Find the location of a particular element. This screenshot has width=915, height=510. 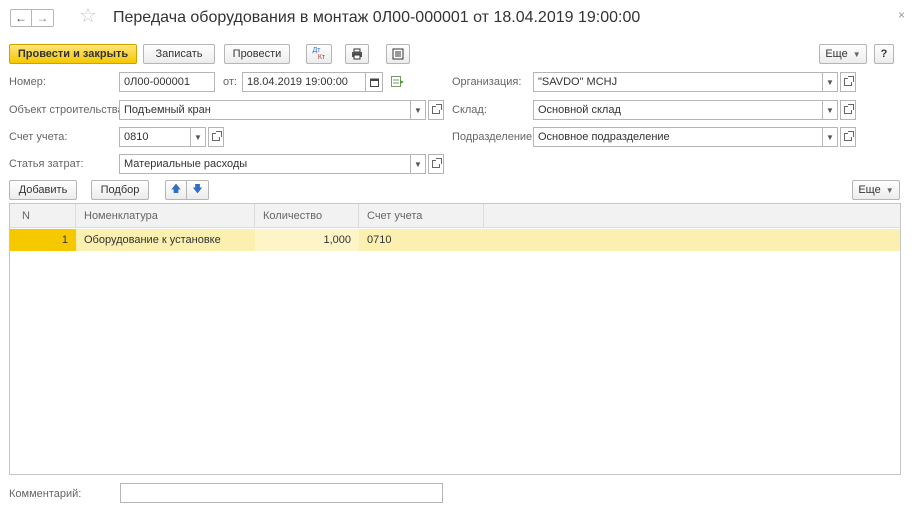

department-field: Основное подразделение is located at coordinates (678, 137).